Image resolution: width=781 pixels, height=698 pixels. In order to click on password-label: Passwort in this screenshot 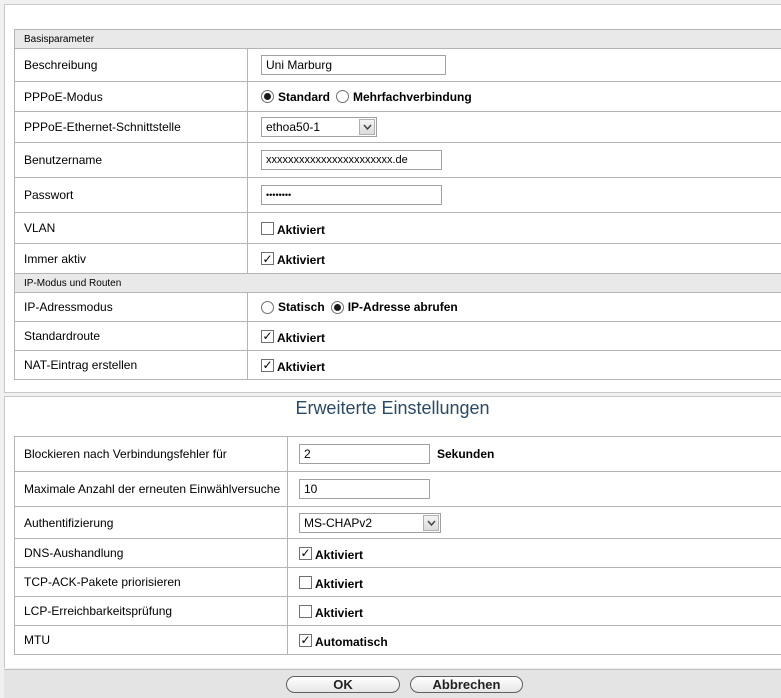, I will do `click(131, 195)`.